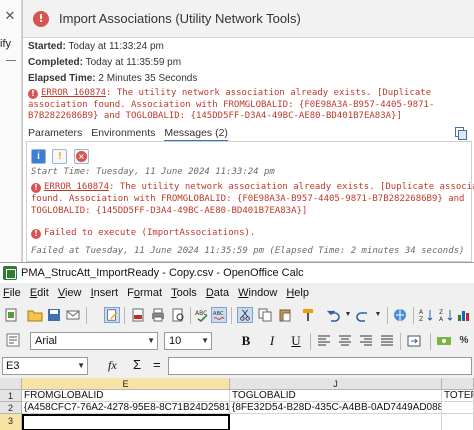 Image resolution: width=474 pixels, height=430 pixels. I want to click on new-document-icon, so click(11, 315).